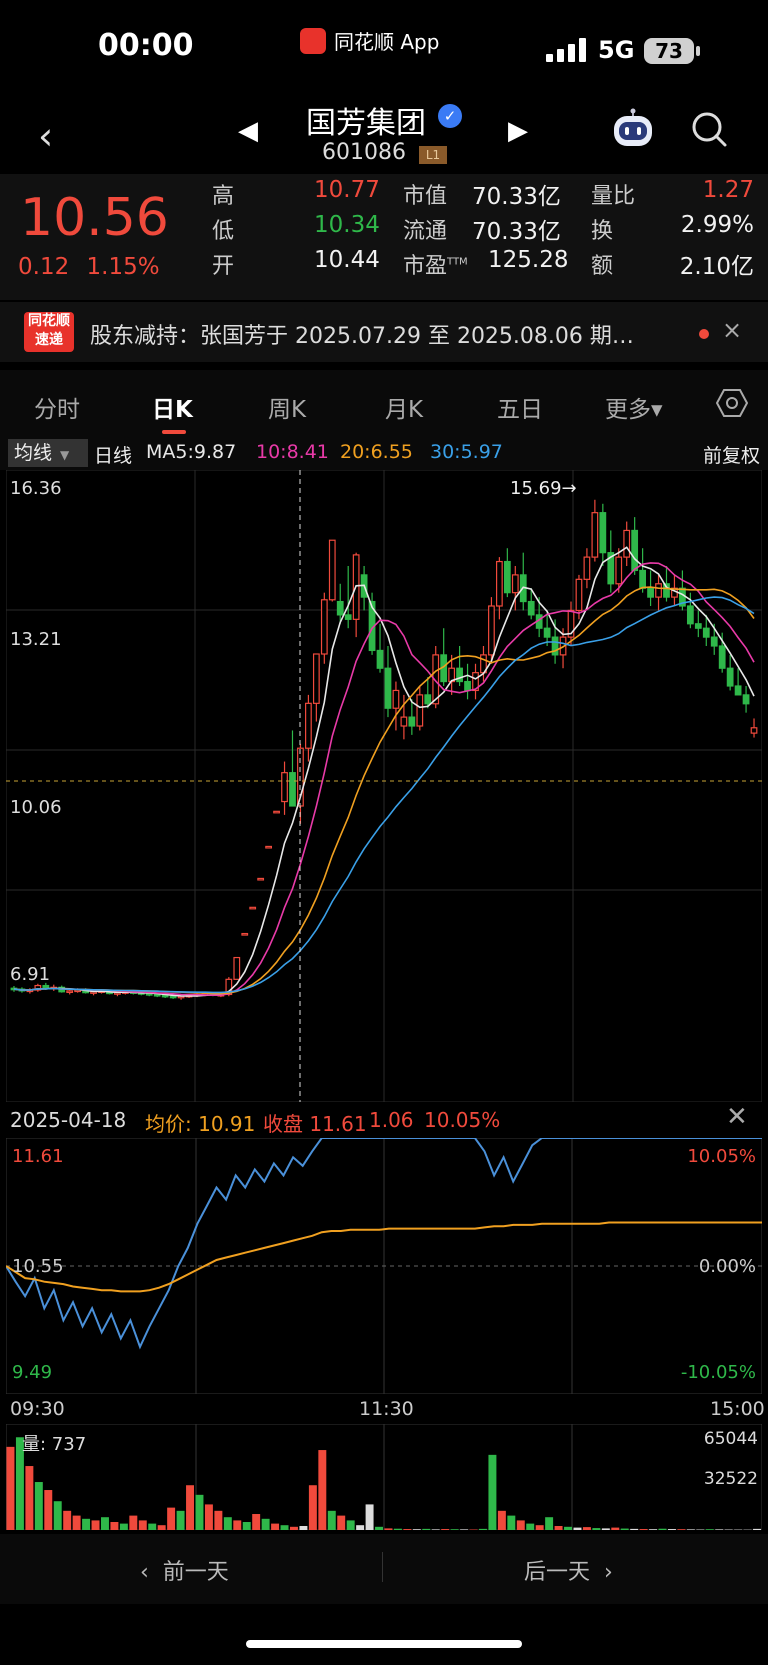 This screenshot has height=1665, width=768. Describe the element at coordinates (518, 131) in the screenshot. I see `next-stock-icon: ▶` at that location.